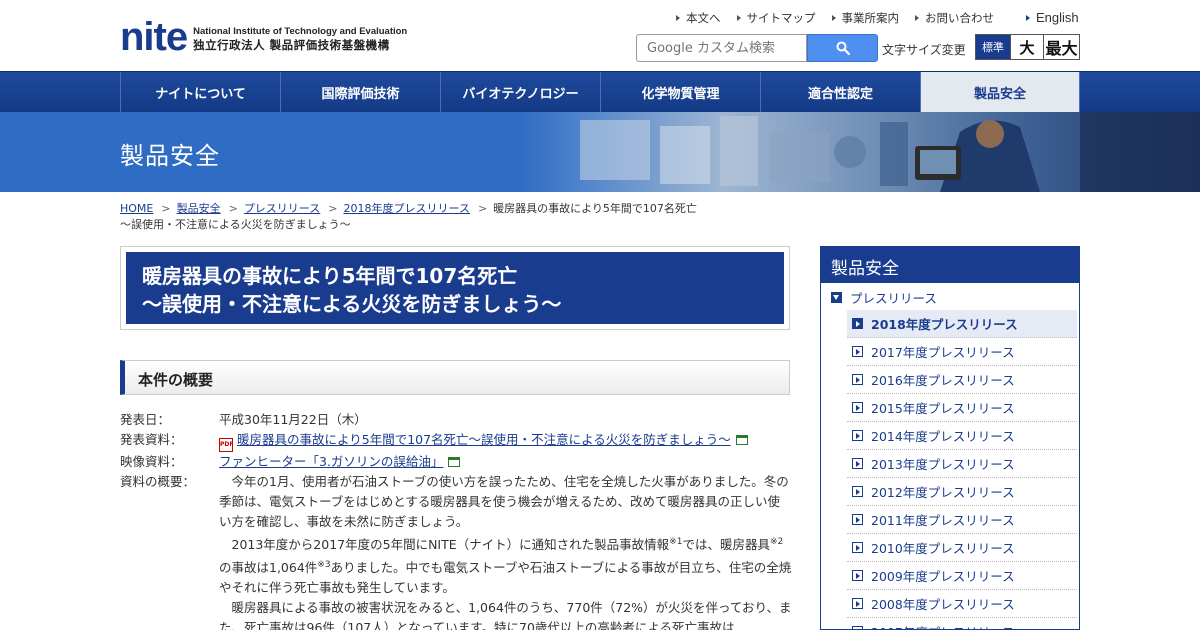 Image resolution: width=1200 pixels, height=630 pixels. What do you see at coordinates (293, 419) in the screenshot?
I see `info-value-date: 平成30年11月22日（木）` at bounding box center [293, 419].